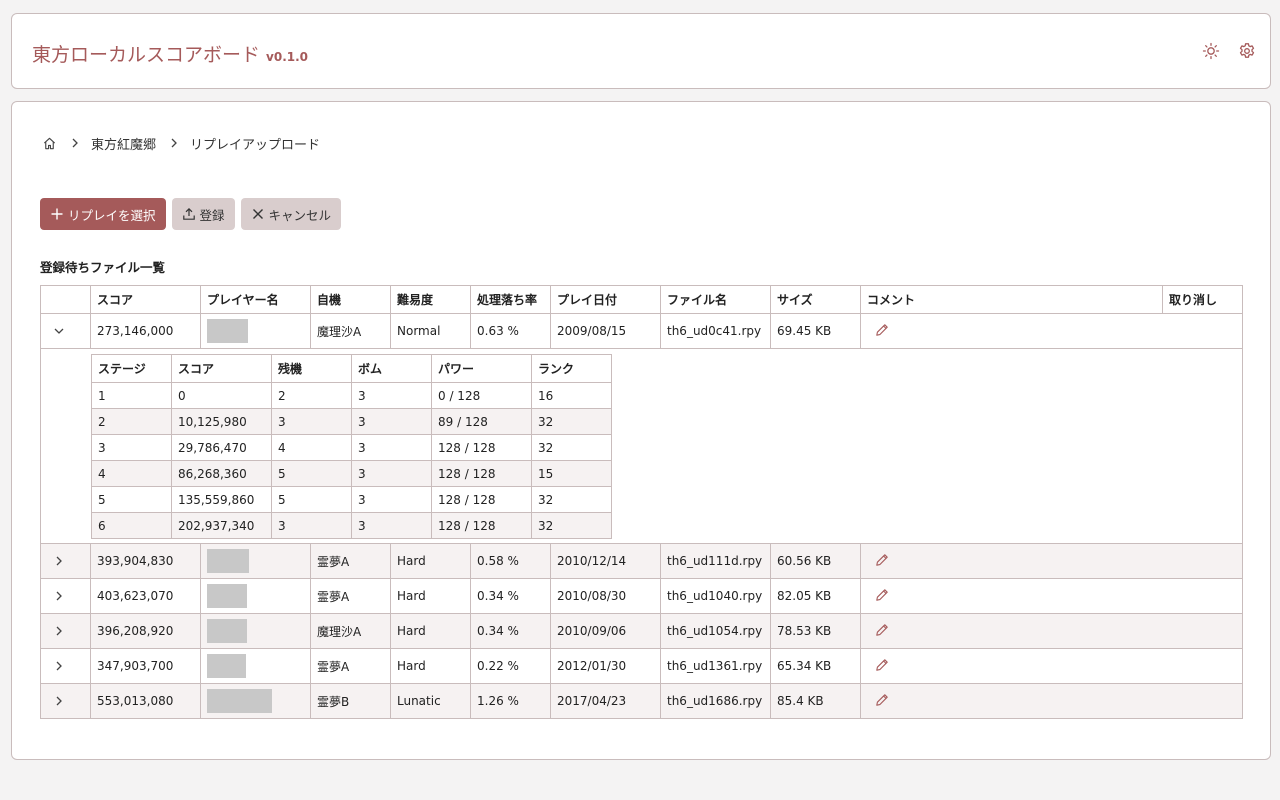 This screenshot has height=800, width=1280. What do you see at coordinates (605, 631) in the screenshot?
I see `date-cell: 2010/09/06` at bounding box center [605, 631].